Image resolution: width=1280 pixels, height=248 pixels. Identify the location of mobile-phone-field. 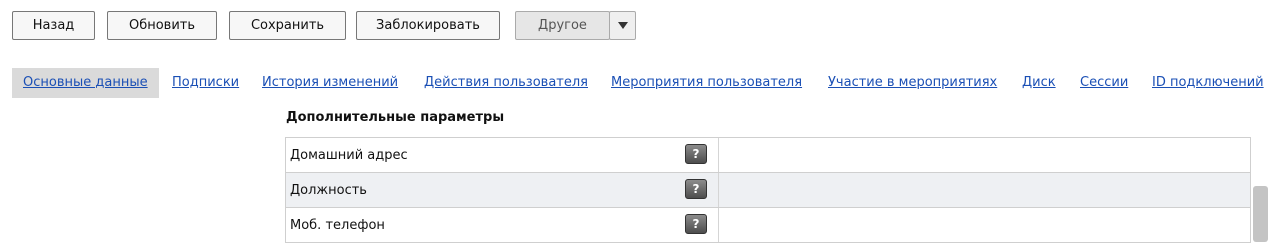
(984, 225).